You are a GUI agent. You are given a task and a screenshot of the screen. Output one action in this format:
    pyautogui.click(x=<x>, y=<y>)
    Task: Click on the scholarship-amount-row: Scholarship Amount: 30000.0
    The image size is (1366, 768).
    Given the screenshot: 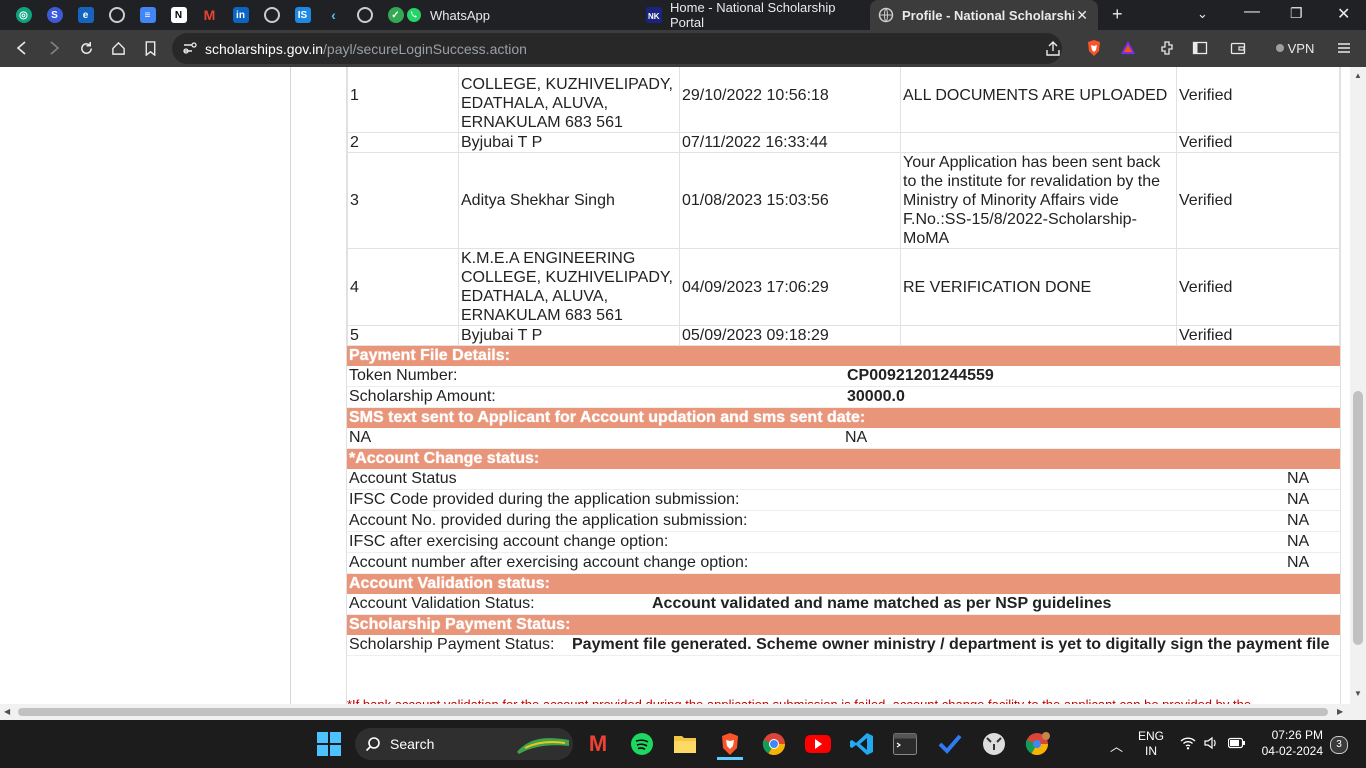 What is the action you would take?
    pyautogui.click(x=843, y=397)
    